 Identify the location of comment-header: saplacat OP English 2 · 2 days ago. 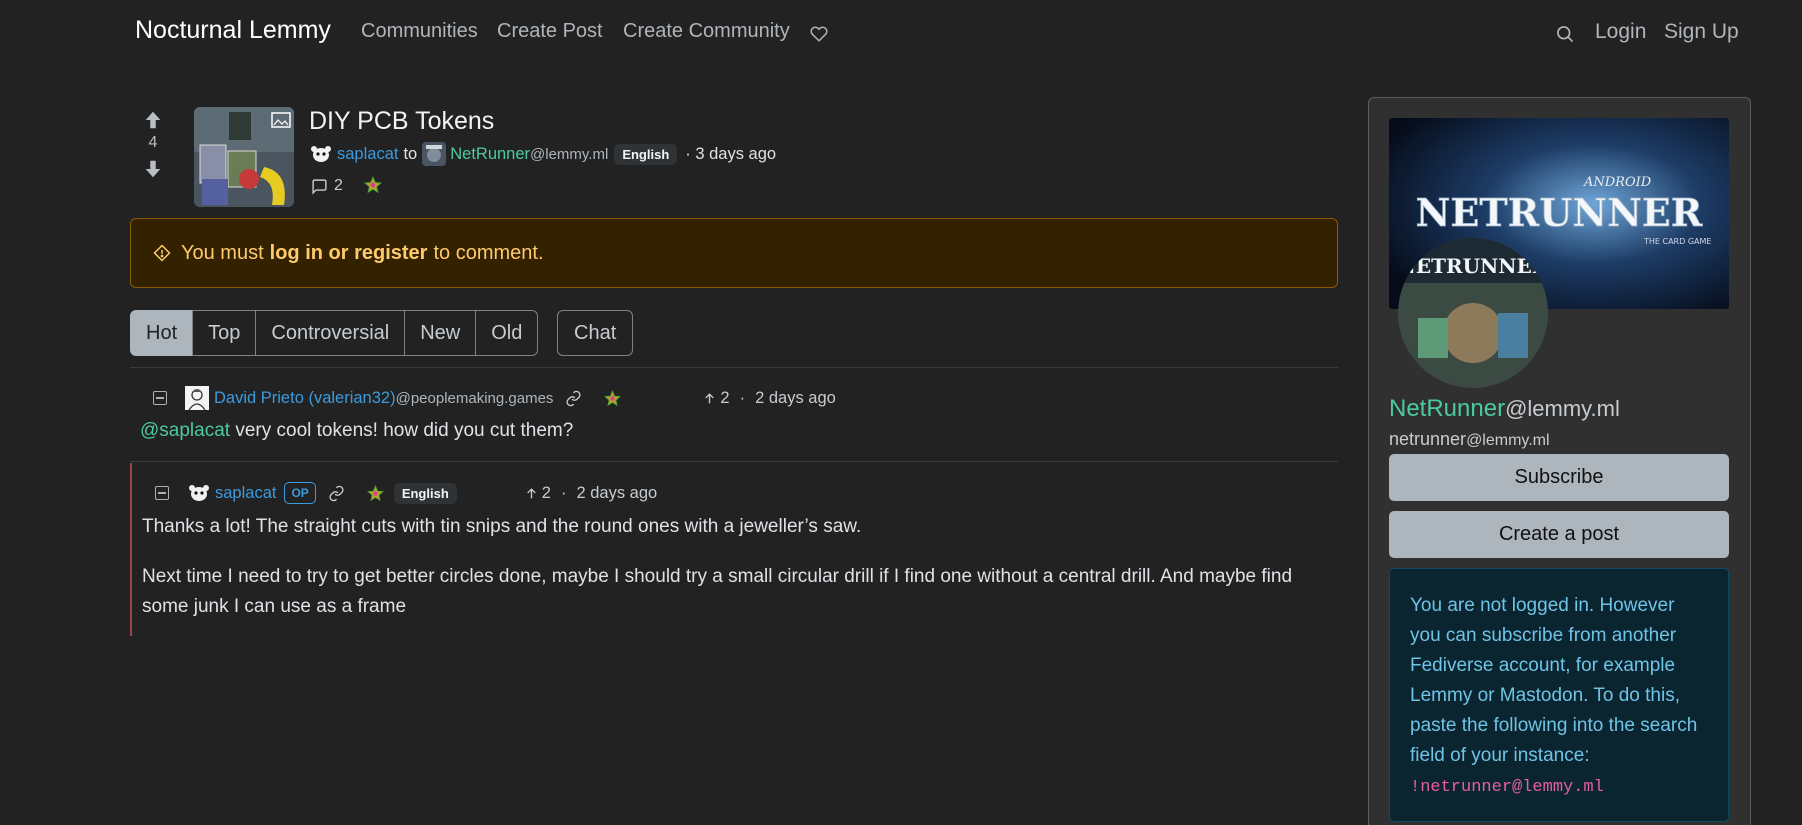
(406, 493).